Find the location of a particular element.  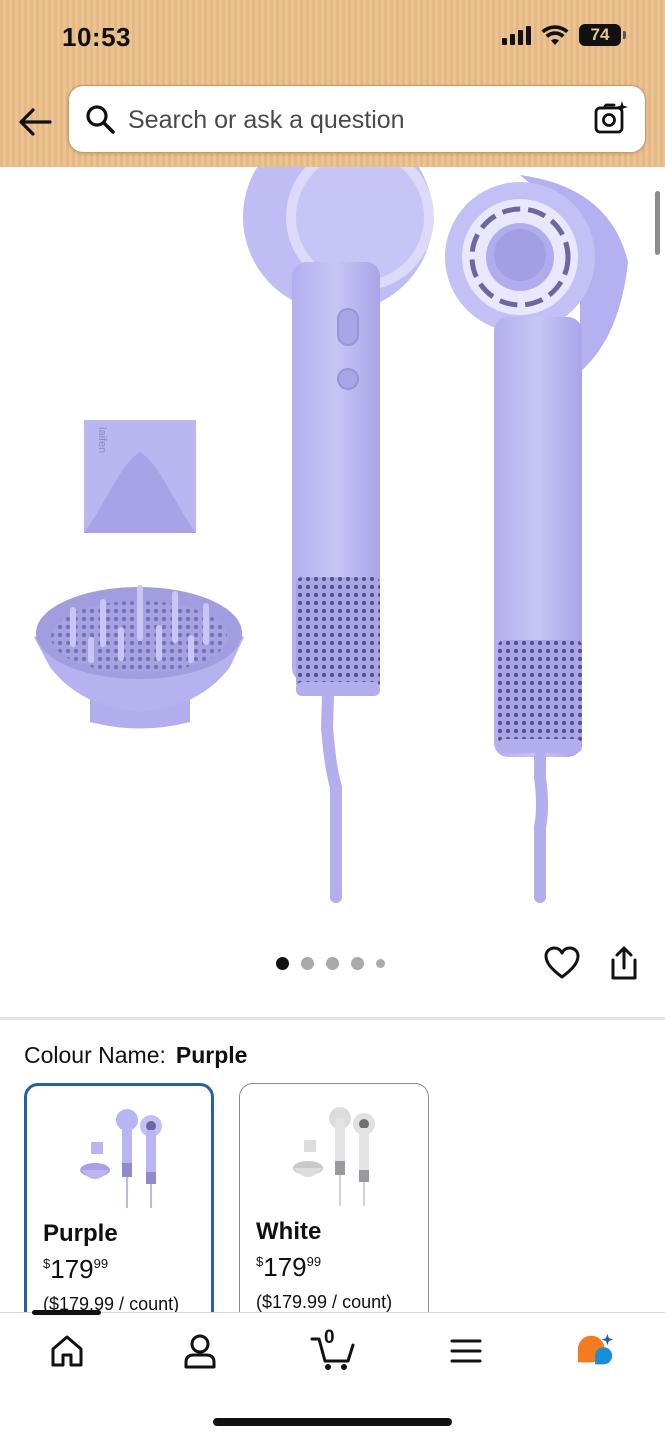

share-icon is located at coordinates (624, 963).